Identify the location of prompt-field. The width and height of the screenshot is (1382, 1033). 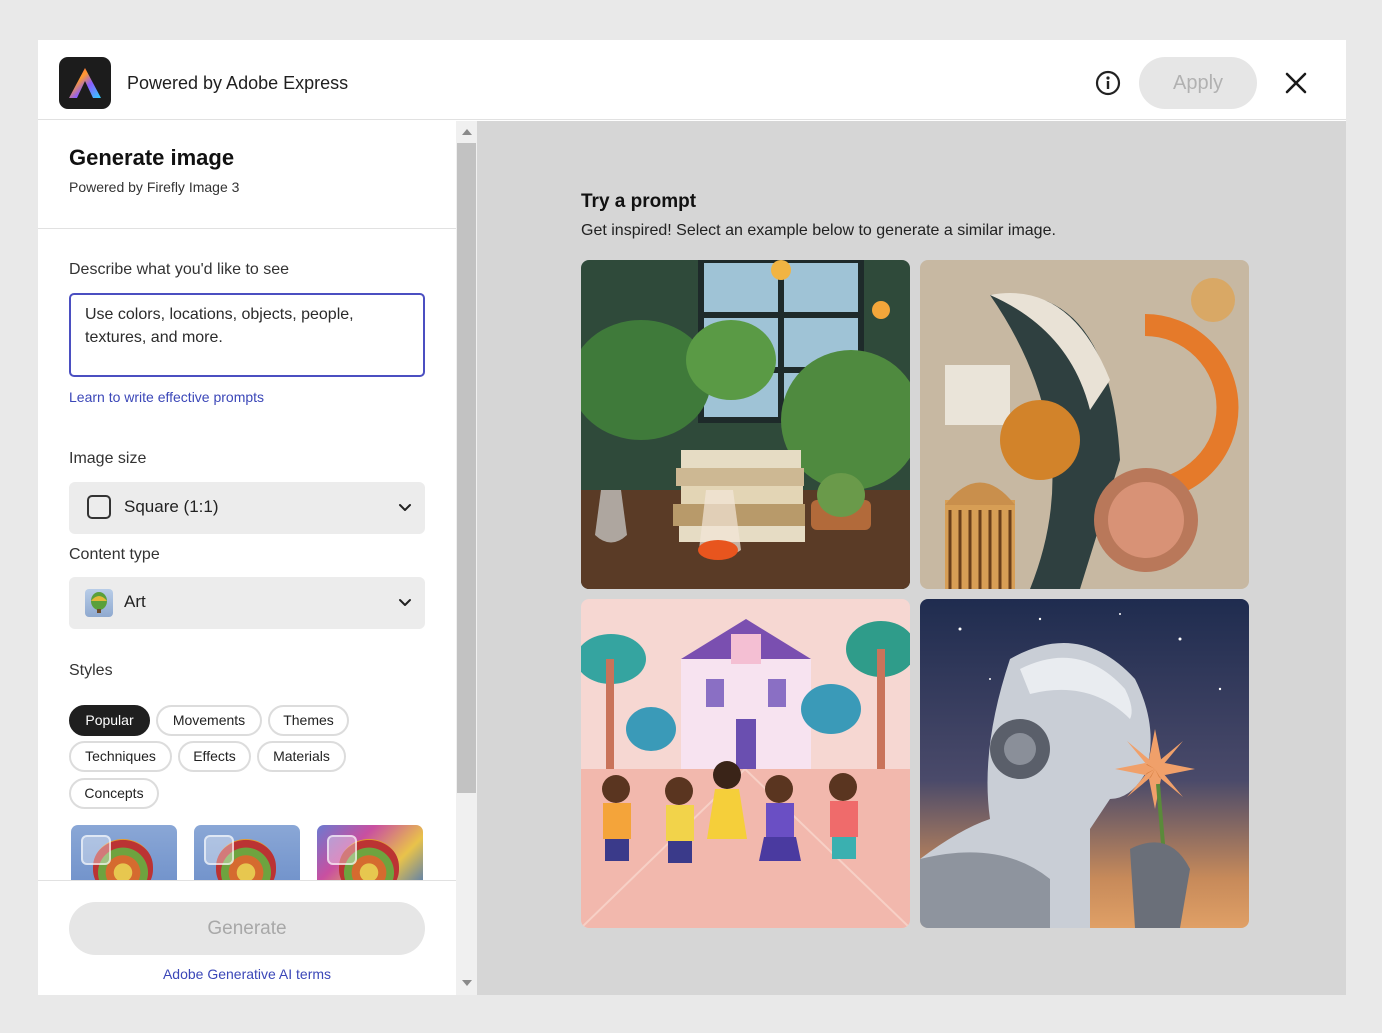
(247, 335).